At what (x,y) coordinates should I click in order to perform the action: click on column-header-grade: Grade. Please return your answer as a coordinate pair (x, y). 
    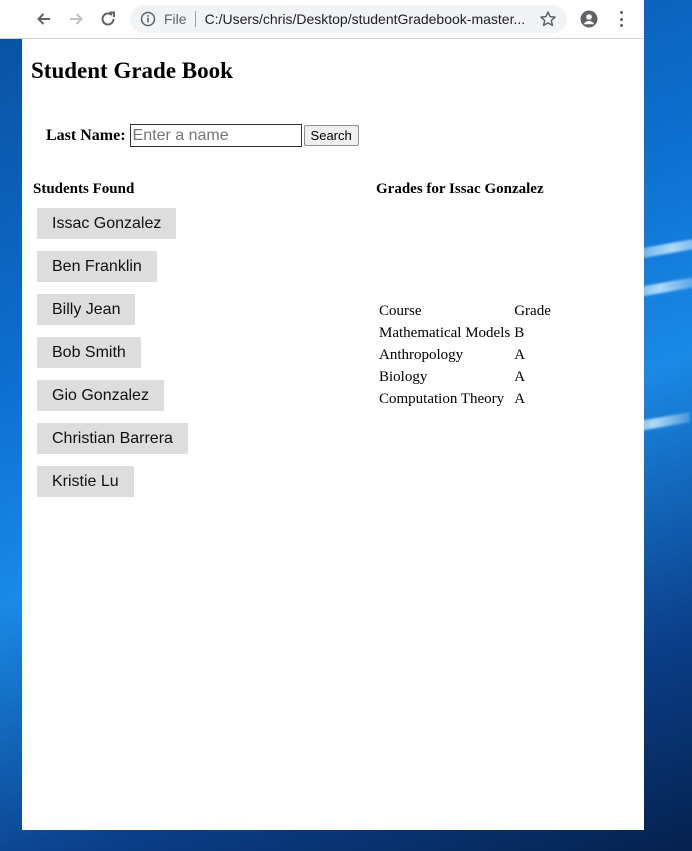
    Looking at the image, I should click on (532, 310).